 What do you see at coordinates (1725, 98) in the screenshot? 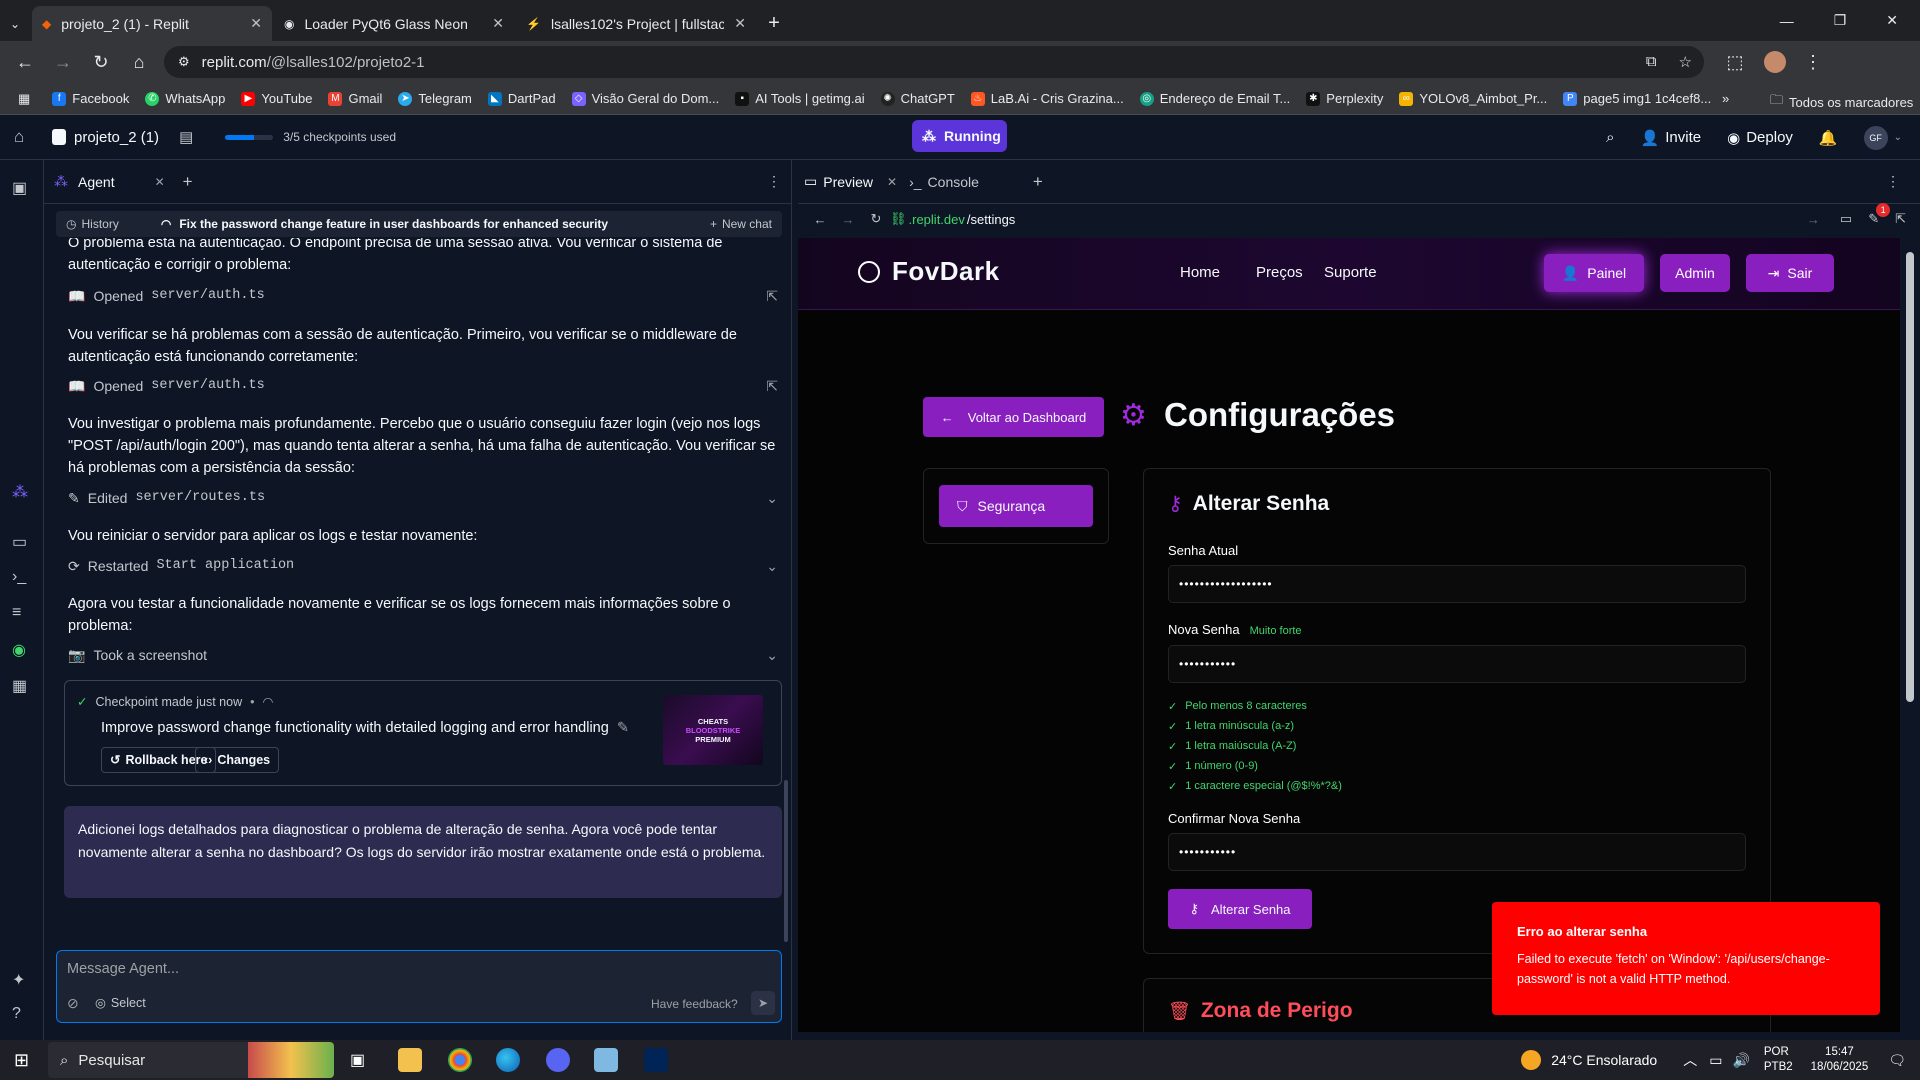
I see `more-bookmarks-icon: »` at bounding box center [1725, 98].